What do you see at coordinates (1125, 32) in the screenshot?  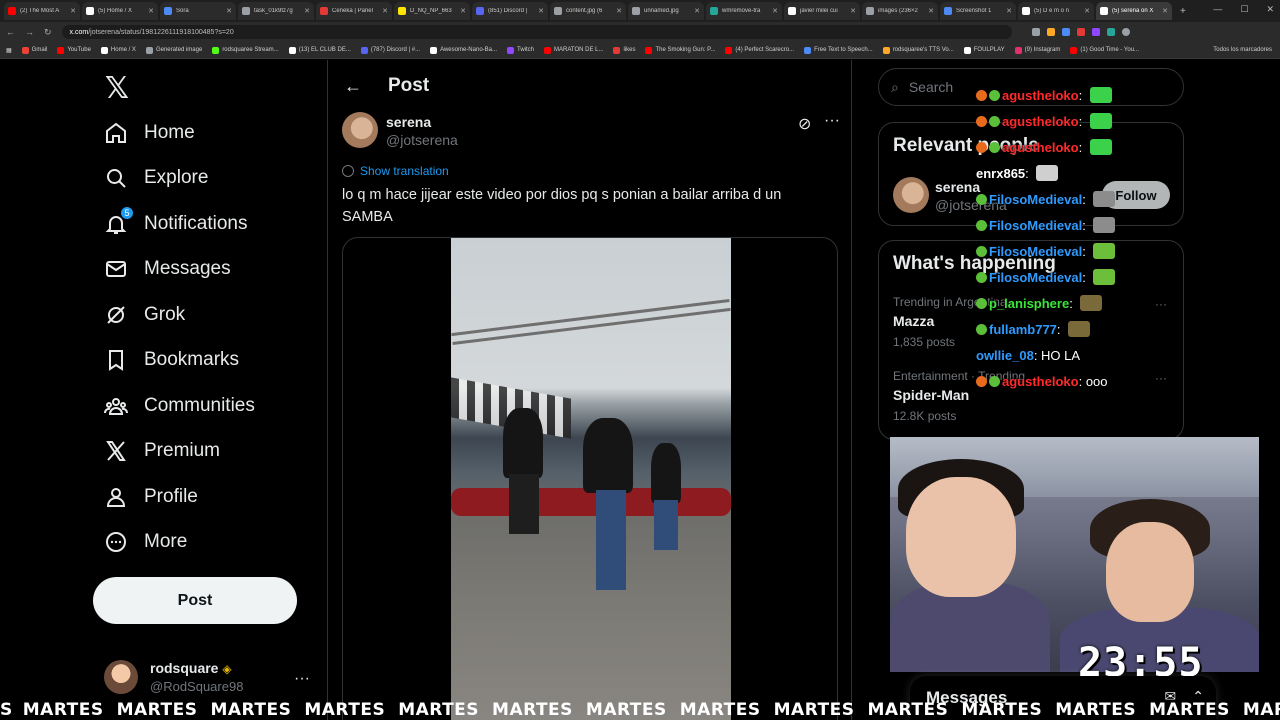 I see `profile-avatar-icon` at bounding box center [1125, 32].